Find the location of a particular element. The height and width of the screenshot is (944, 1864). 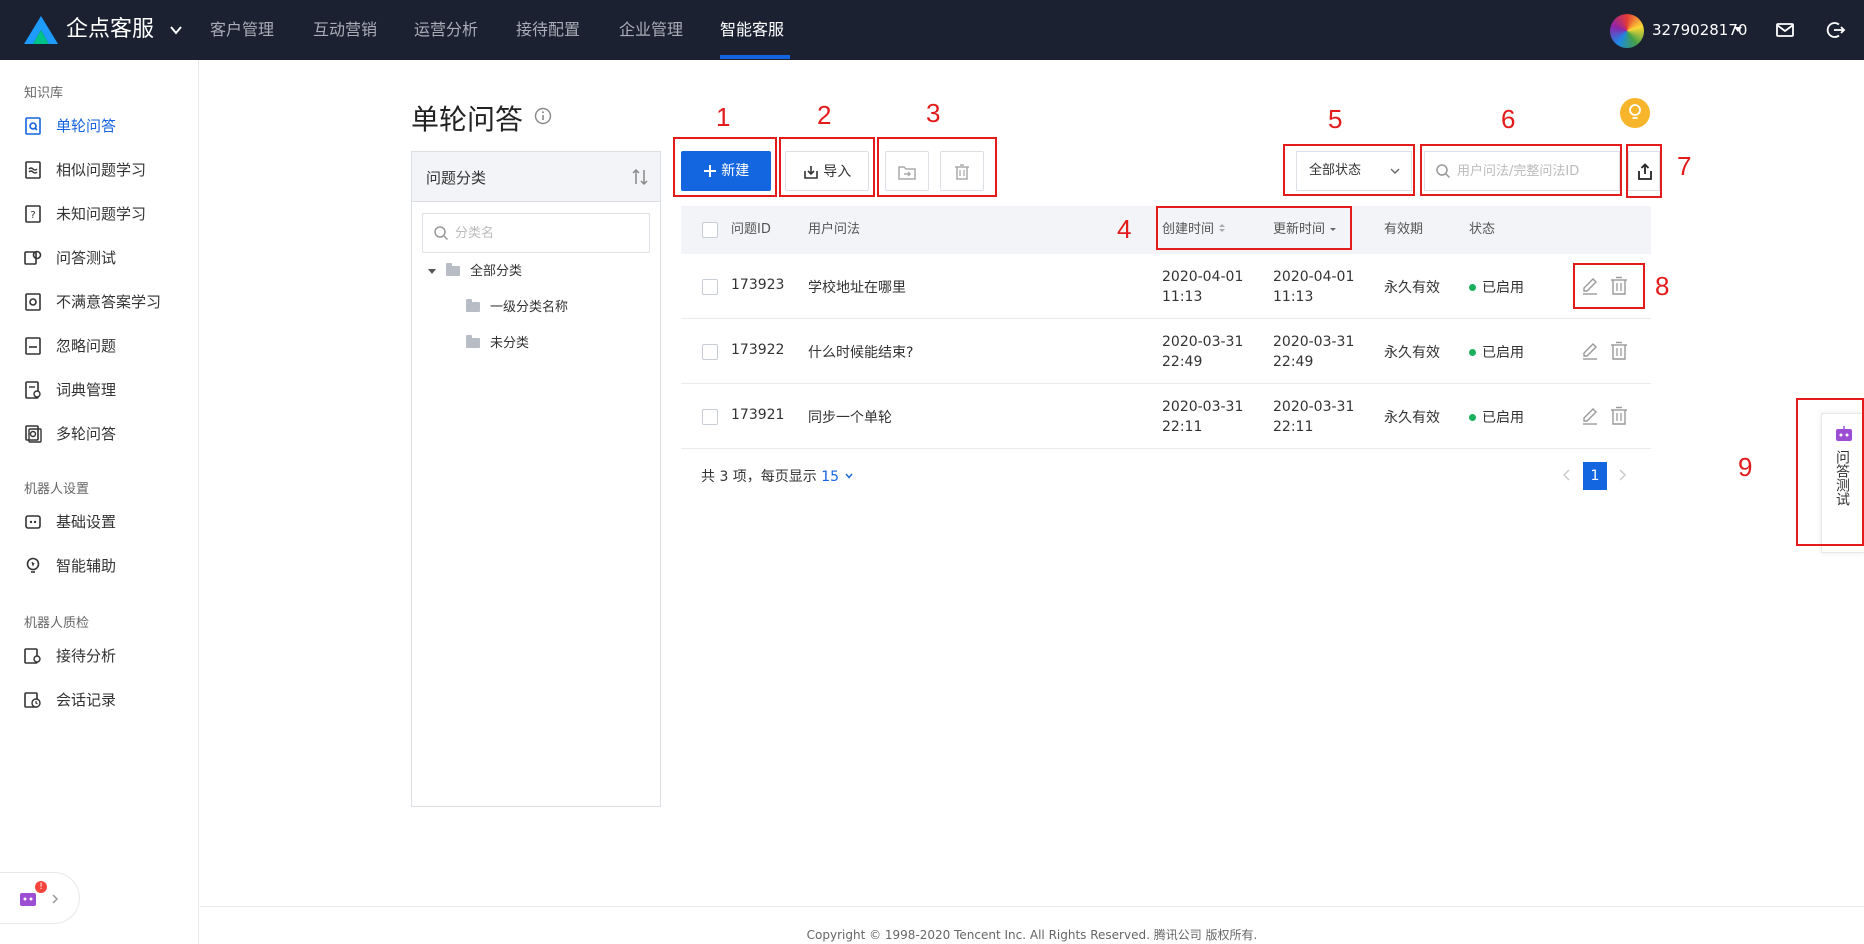

move-category-button is located at coordinates (907, 171).